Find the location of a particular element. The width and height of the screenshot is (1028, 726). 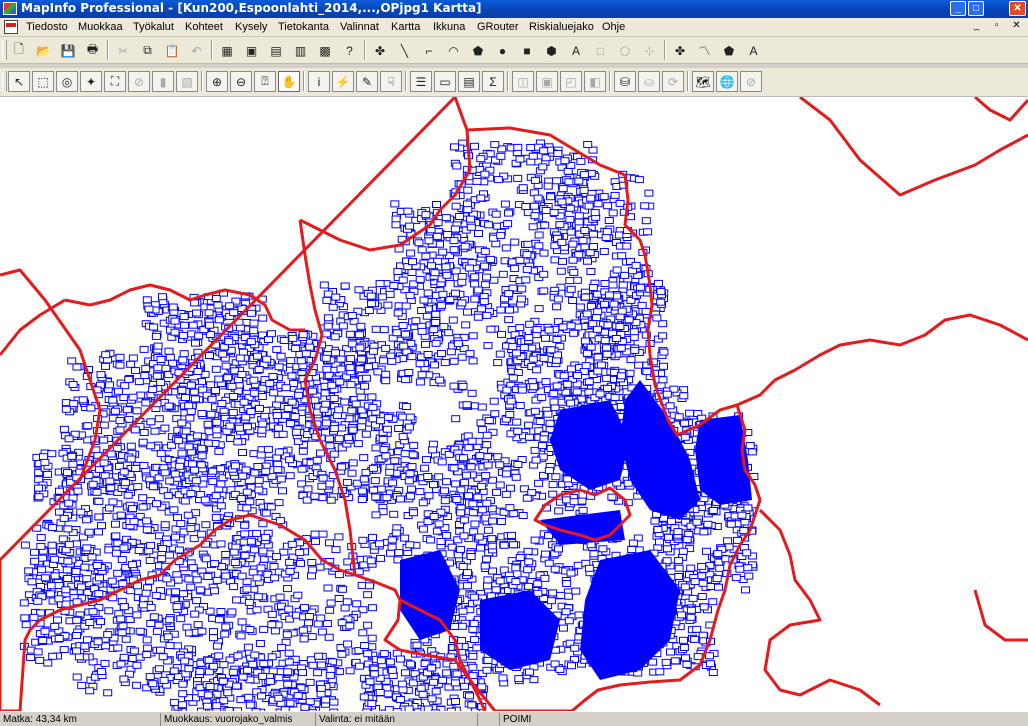

new-graph-icon: ▤ is located at coordinates (276, 50).